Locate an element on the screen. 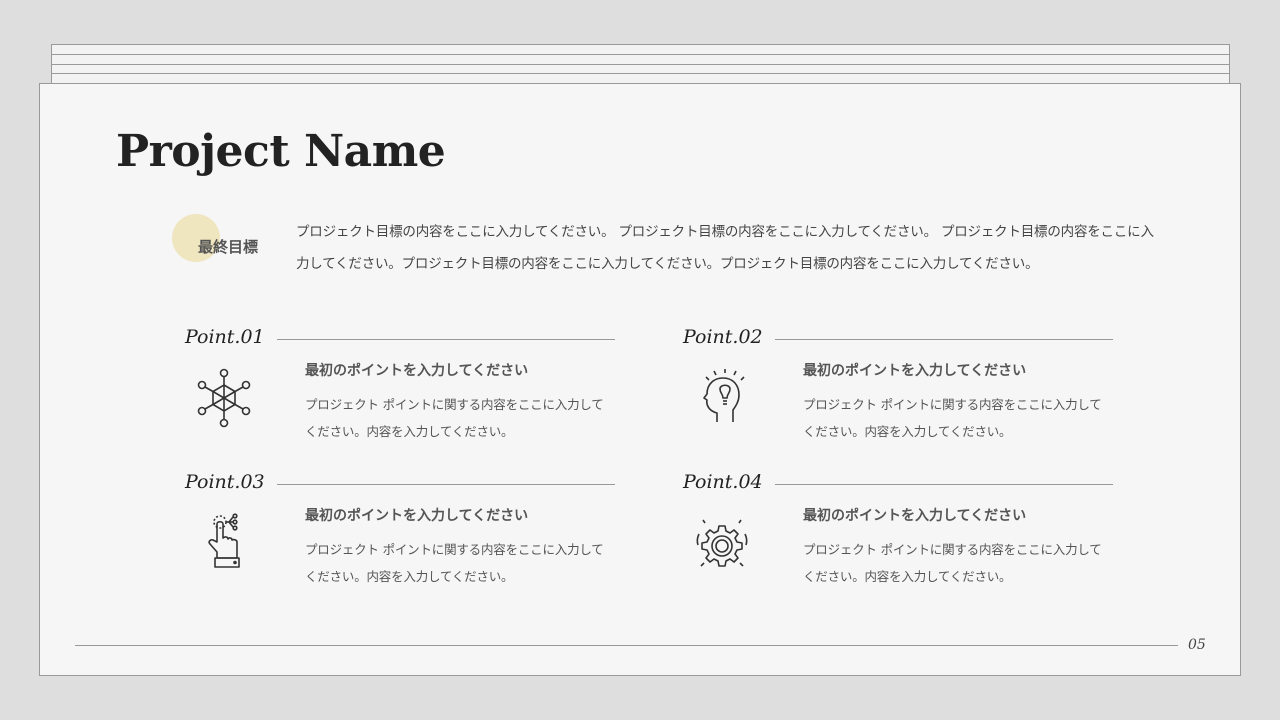 This screenshot has width=1280, height=720. gear-icon is located at coordinates (722, 543).